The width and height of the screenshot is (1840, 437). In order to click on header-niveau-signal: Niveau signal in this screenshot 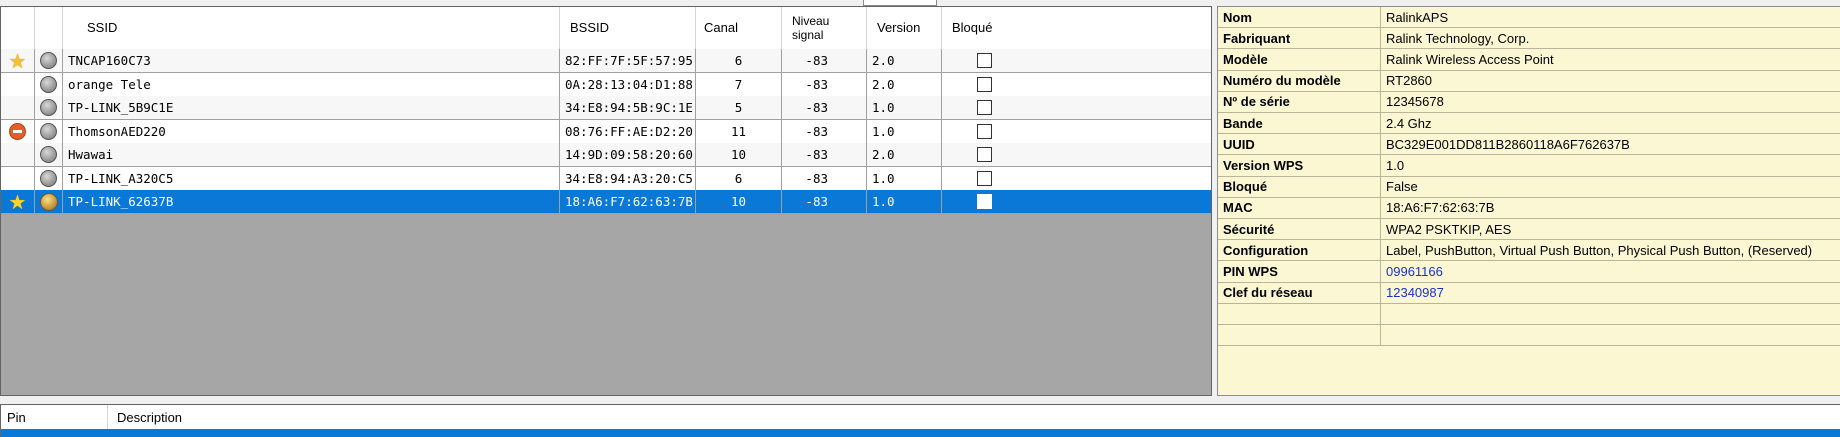, I will do `click(824, 28)`.